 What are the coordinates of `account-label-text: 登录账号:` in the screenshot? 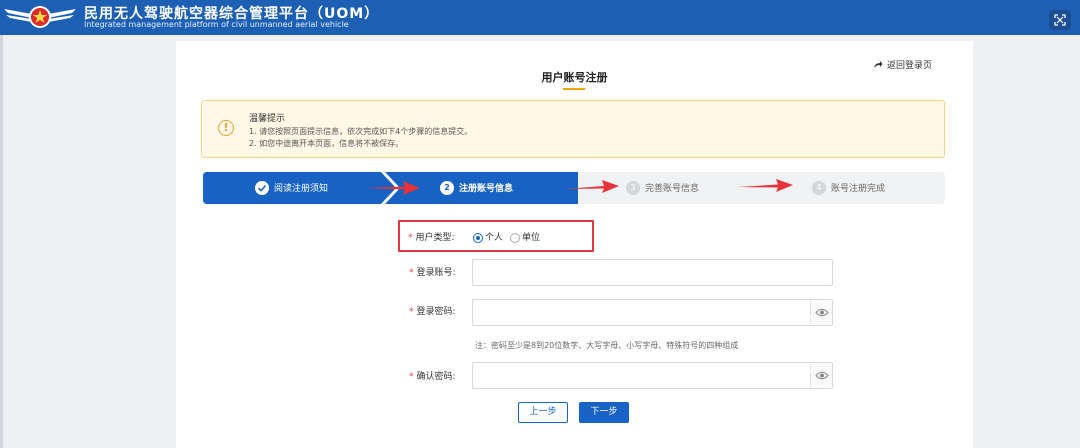 It's located at (436, 273).